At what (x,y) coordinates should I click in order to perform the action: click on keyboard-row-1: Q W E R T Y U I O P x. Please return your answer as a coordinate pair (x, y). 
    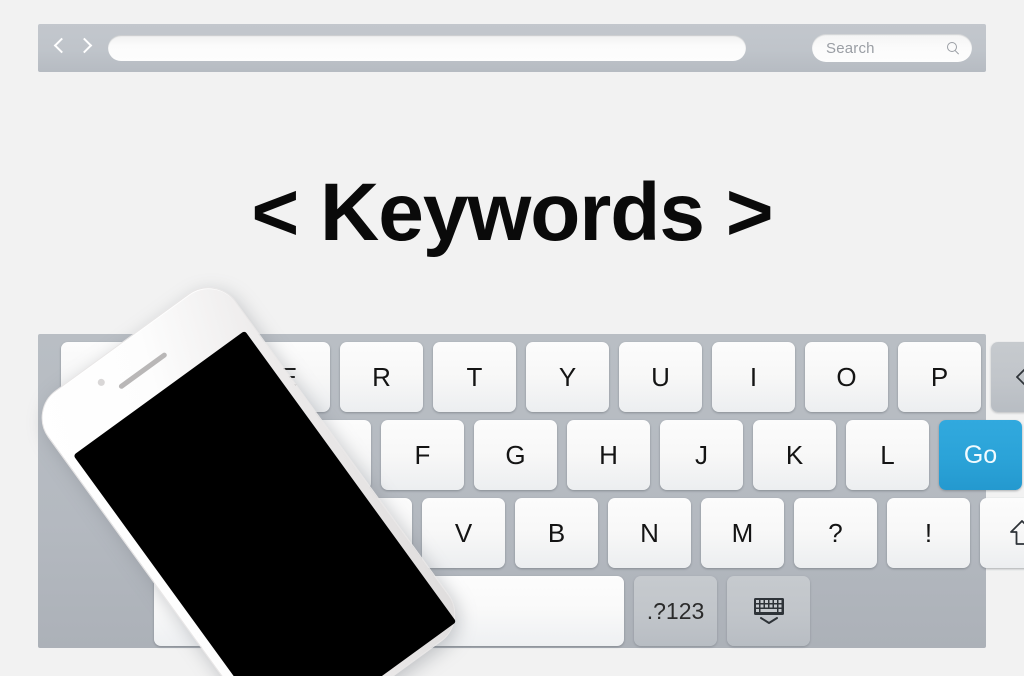
    Looking at the image, I should click on (542, 377).